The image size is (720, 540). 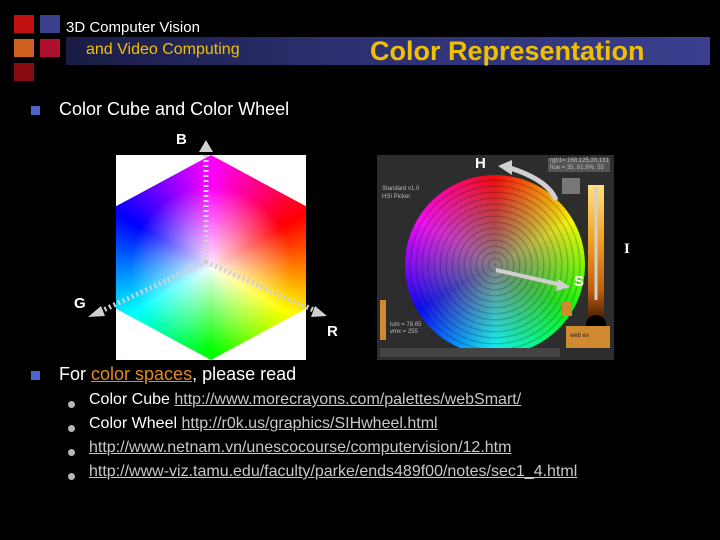 I want to click on bullet-text-color-spaces: For color spaces, please read, so click(x=177, y=374).